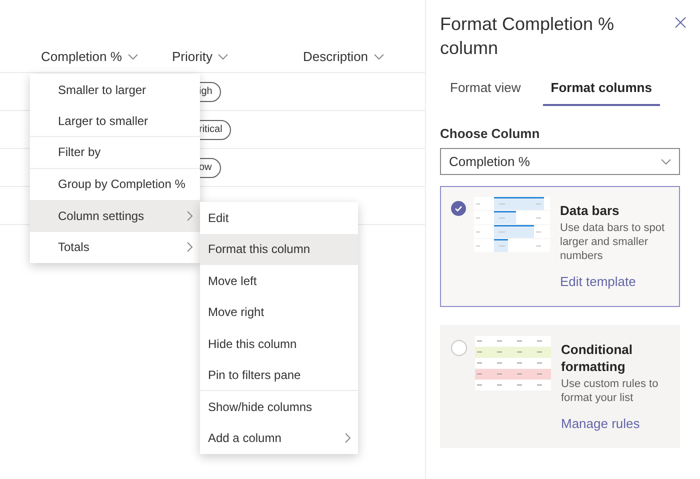 This screenshot has width=700, height=479. I want to click on option-link: Edit template, so click(614, 282).